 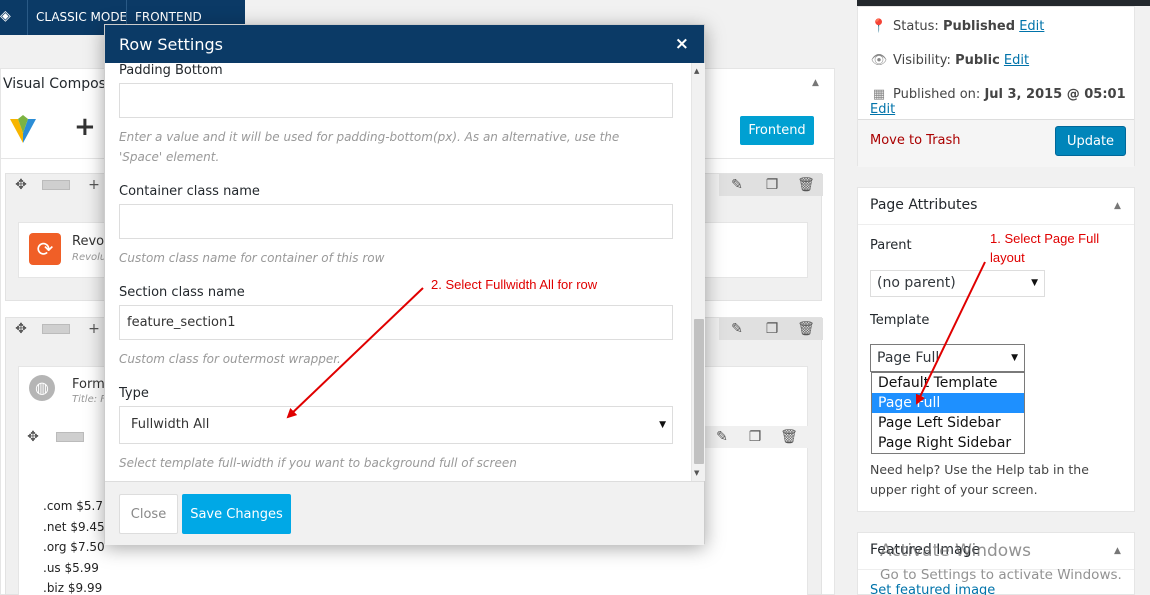 What do you see at coordinates (955, 551) in the screenshot?
I see `windows-watermark-title: Activate Windows` at bounding box center [955, 551].